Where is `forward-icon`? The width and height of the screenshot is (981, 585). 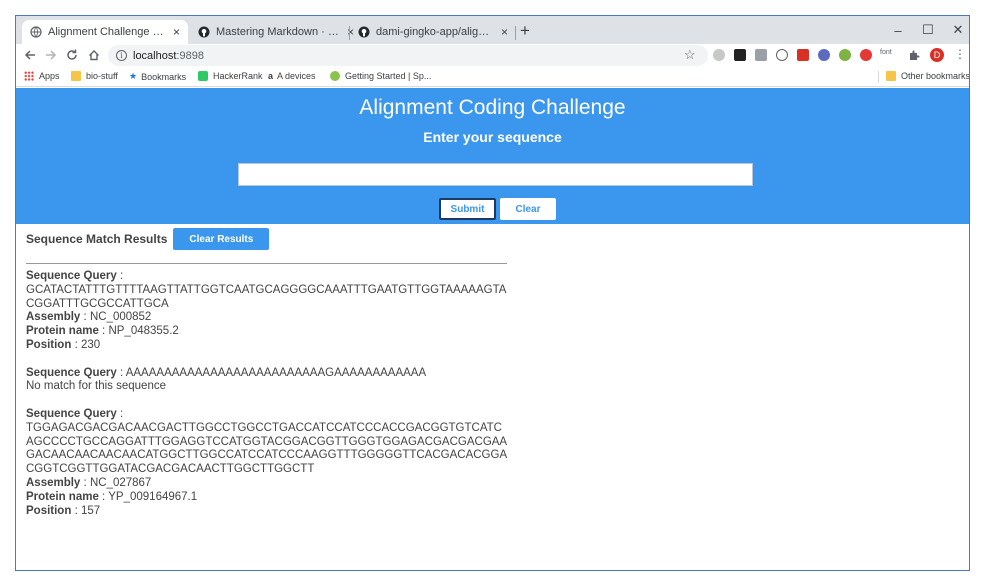
forward-icon is located at coordinates (51, 55).